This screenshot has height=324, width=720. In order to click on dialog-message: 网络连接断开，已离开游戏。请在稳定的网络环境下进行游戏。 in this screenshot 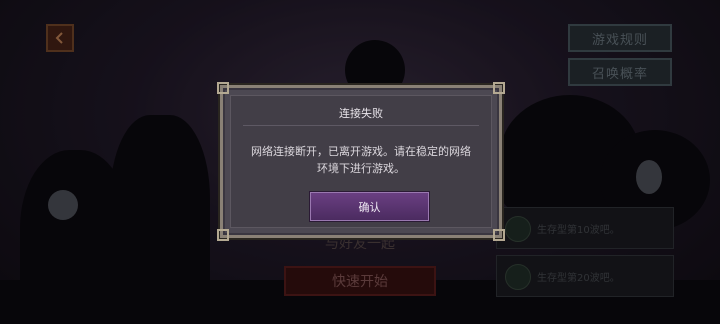, I will do `click(361, 160)`.